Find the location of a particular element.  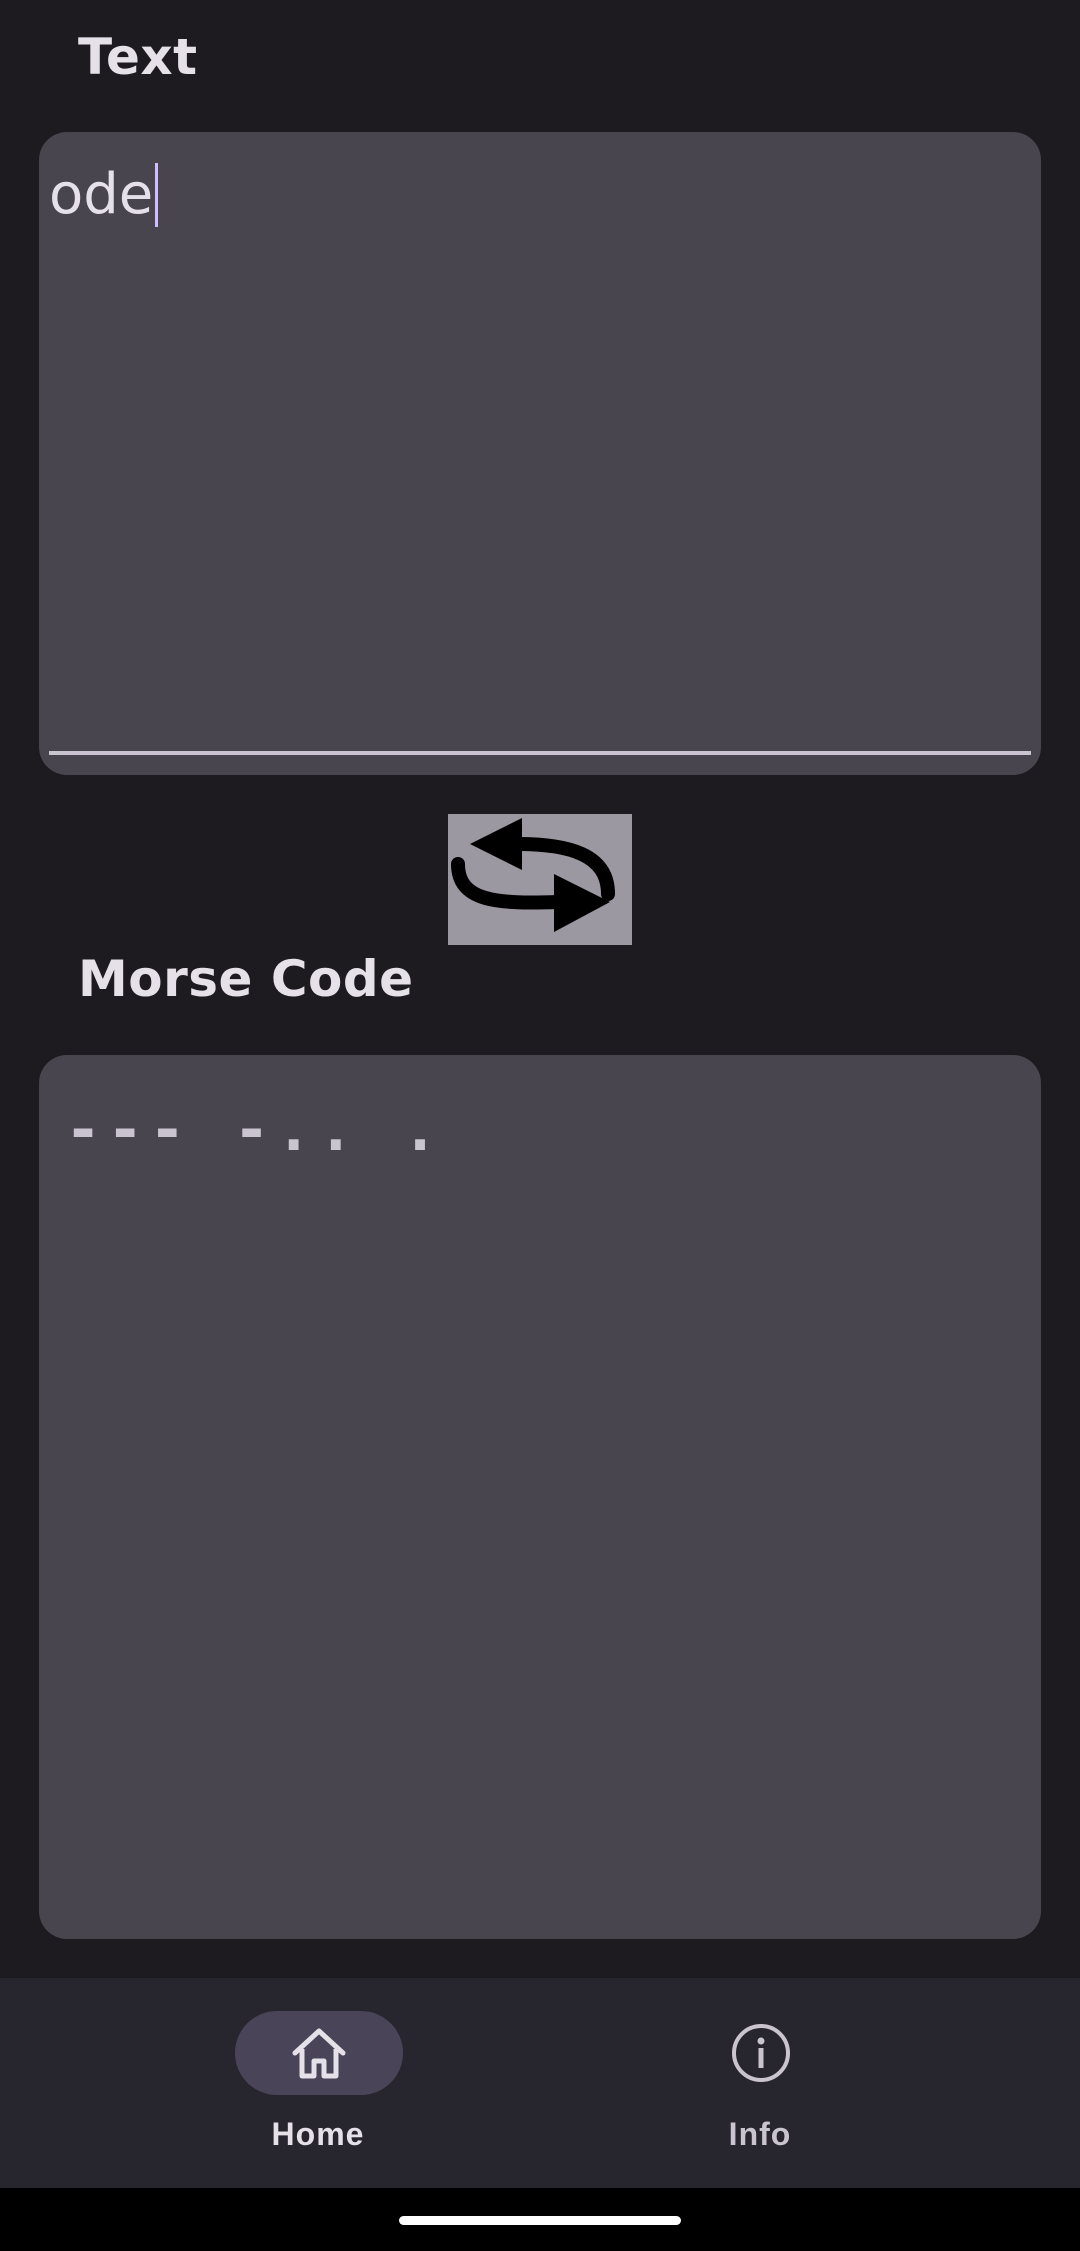

text-input-value: ode is located at coordinates (101, 194).